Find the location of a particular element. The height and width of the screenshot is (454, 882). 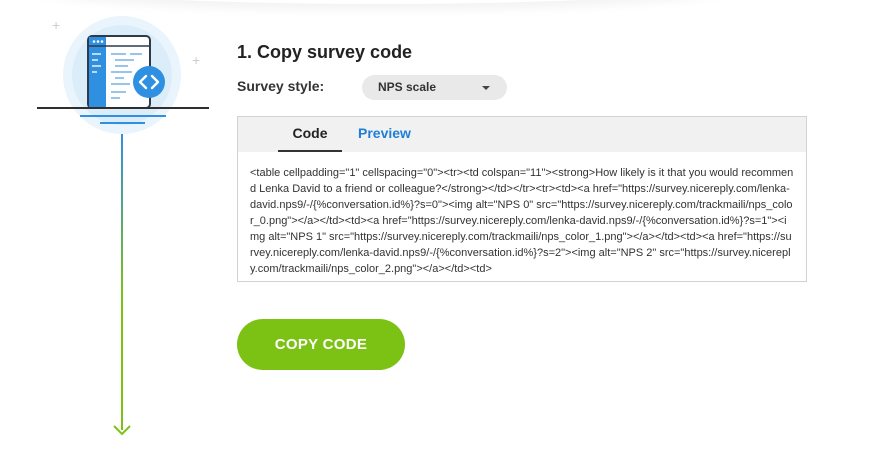

flow-line is located at coordinates (122, 282).